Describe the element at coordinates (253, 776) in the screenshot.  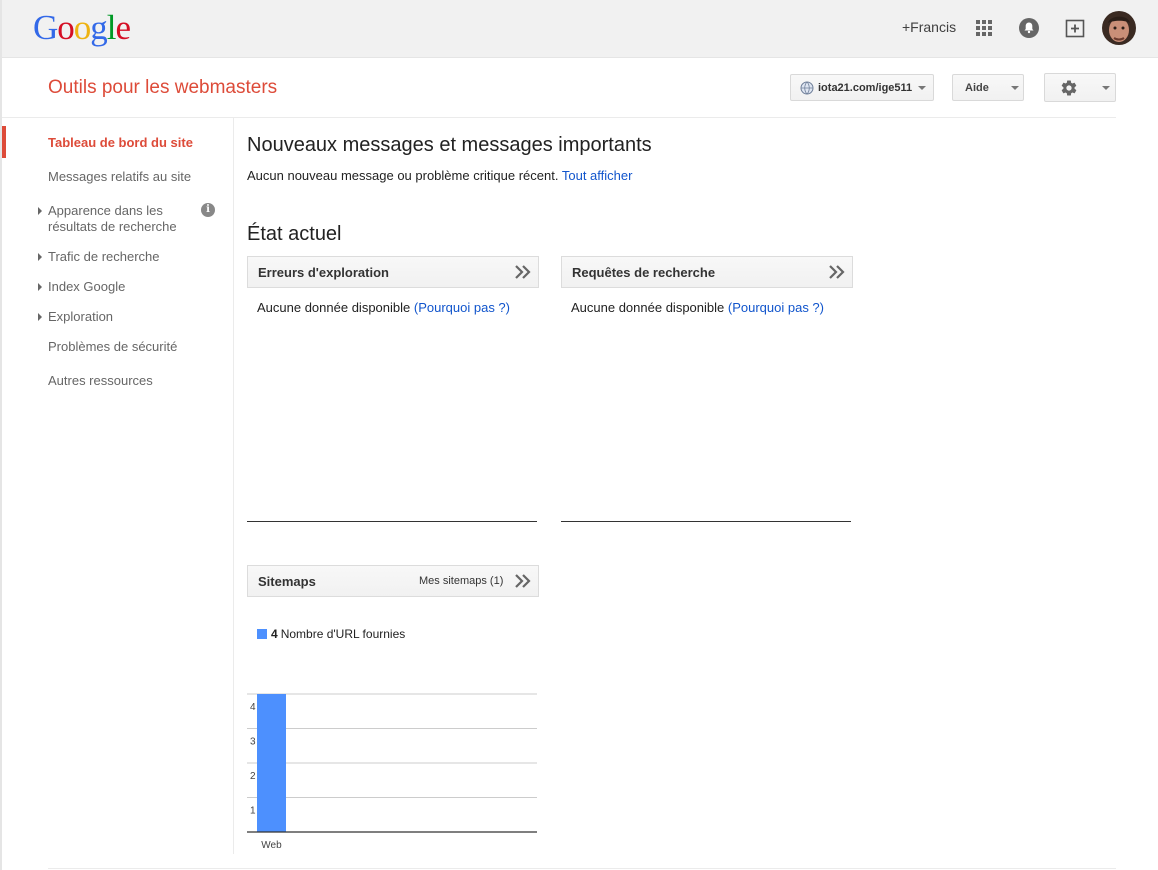
I see `y-tick-label: 2` at that location.